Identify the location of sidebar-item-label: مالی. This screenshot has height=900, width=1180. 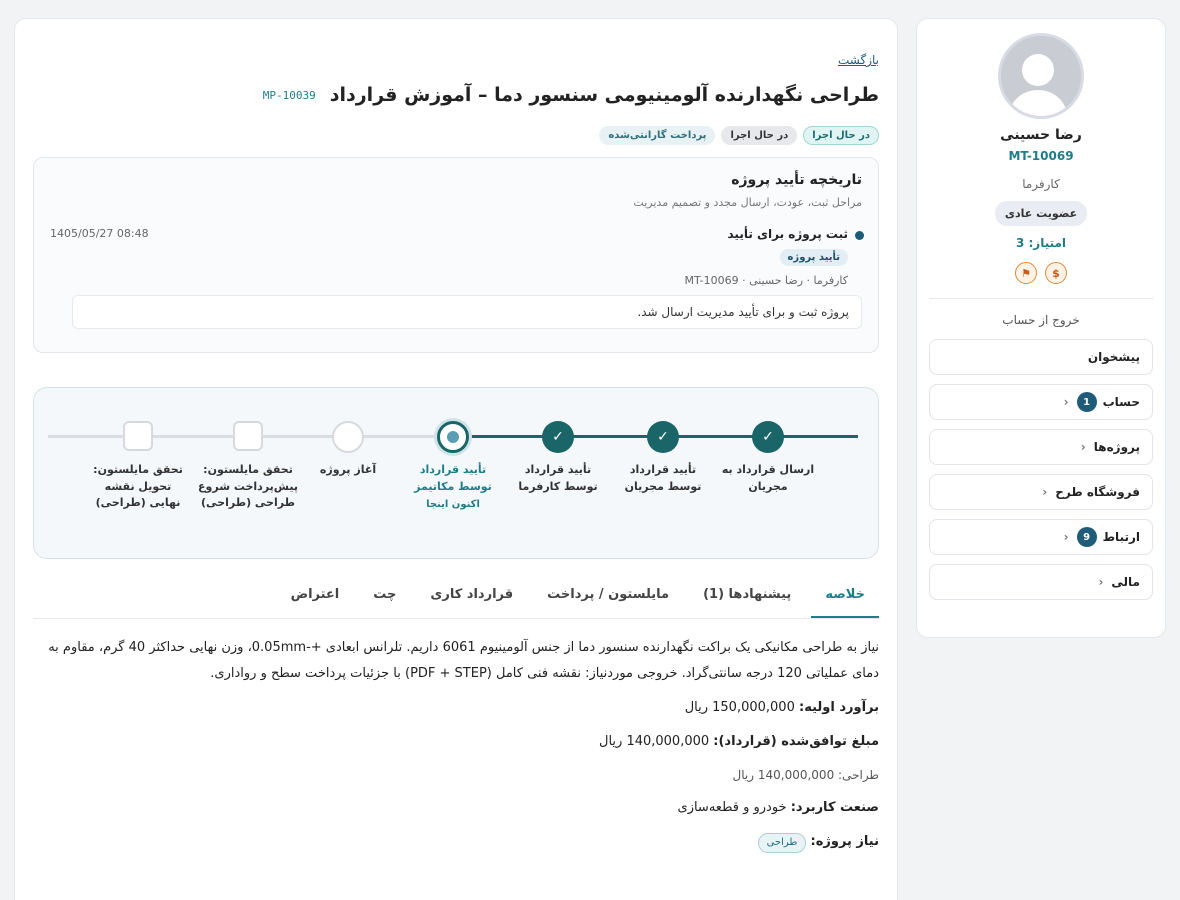
(1125, 582).